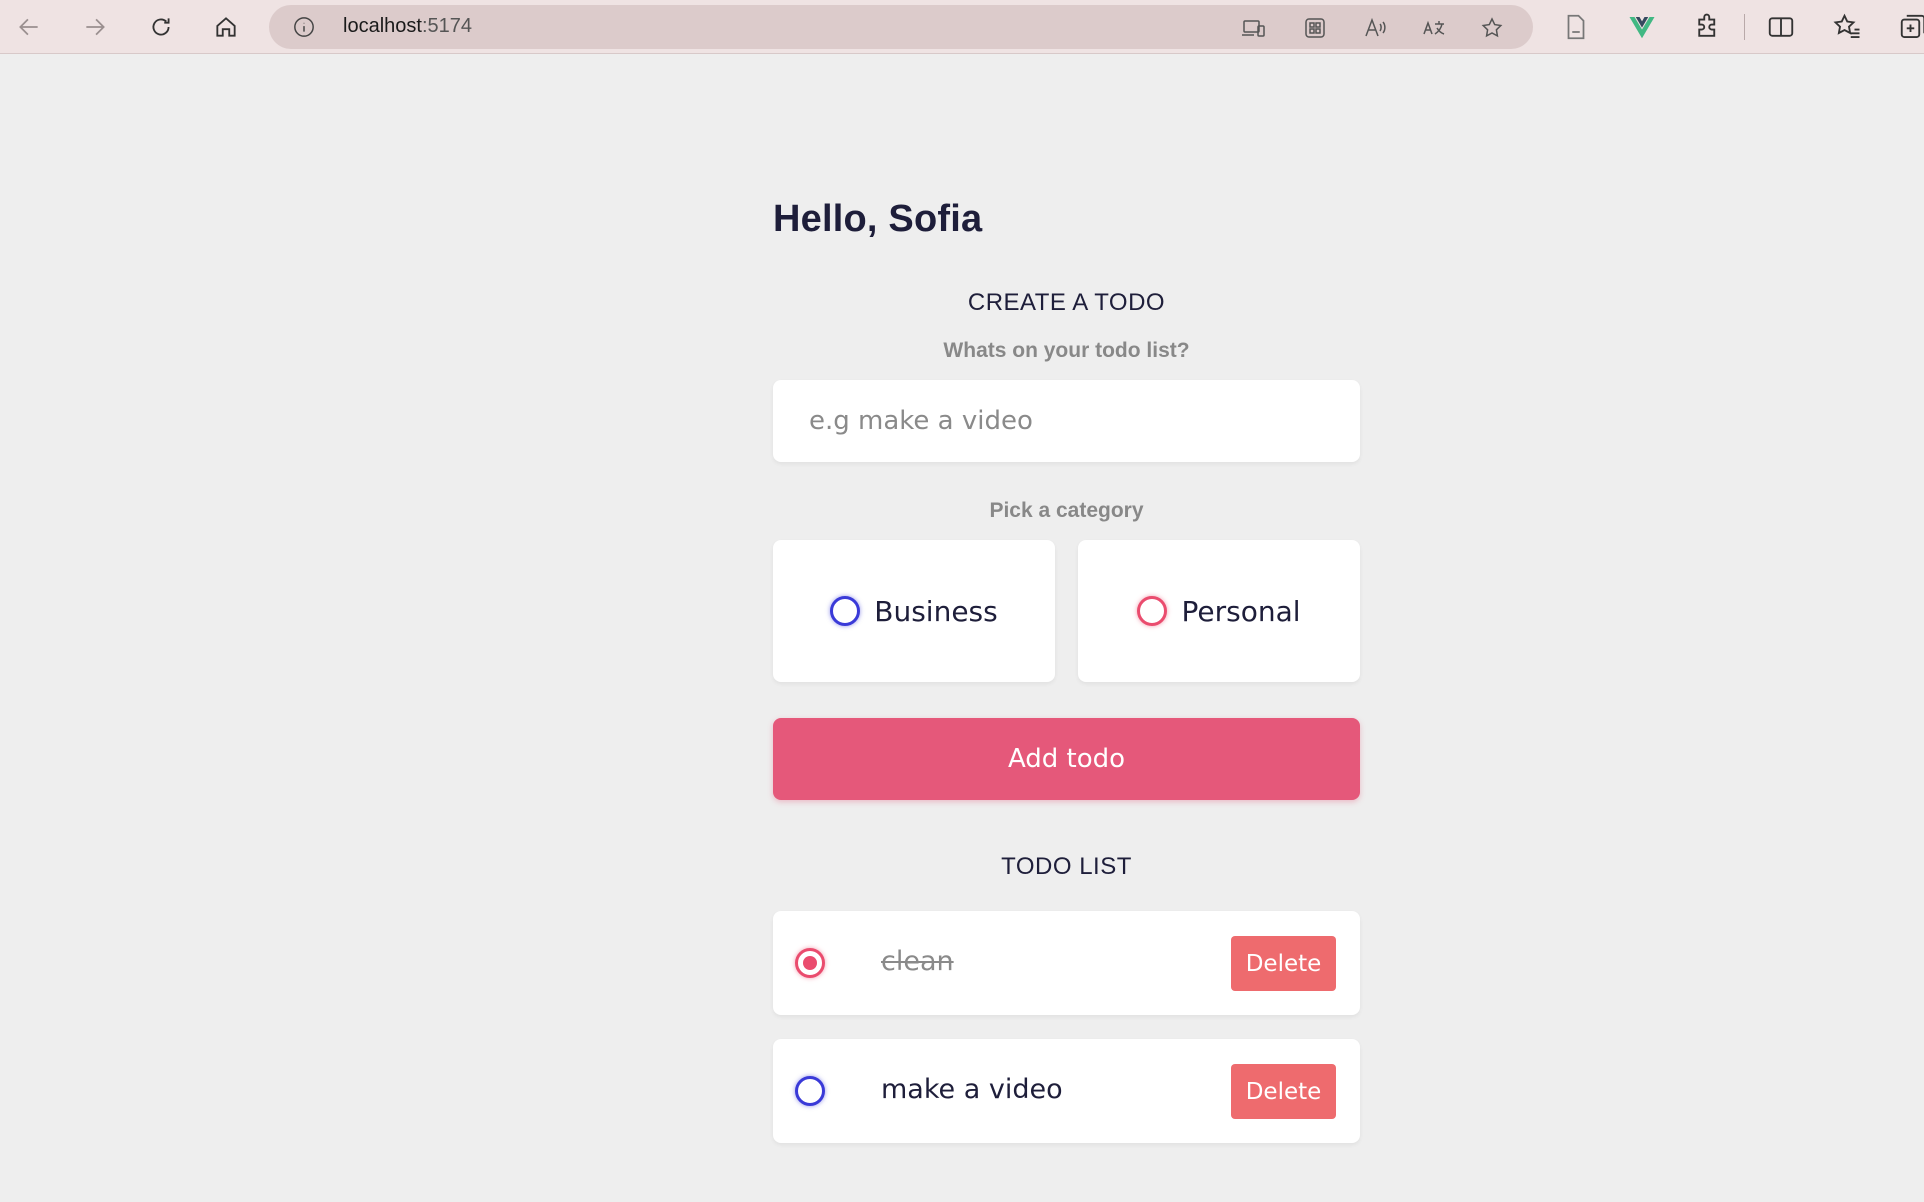  I want to click on translate-icon, so click(1434, 28).